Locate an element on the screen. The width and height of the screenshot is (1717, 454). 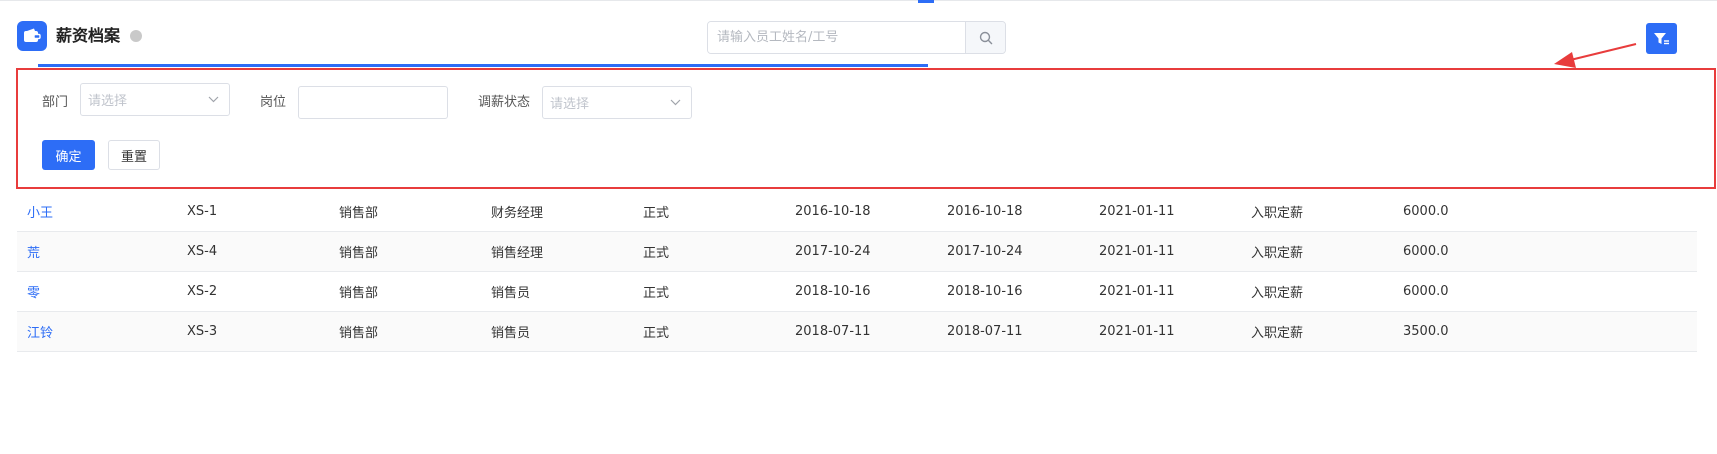
confirm-button: 确定 is located at coordinates (68, 155).